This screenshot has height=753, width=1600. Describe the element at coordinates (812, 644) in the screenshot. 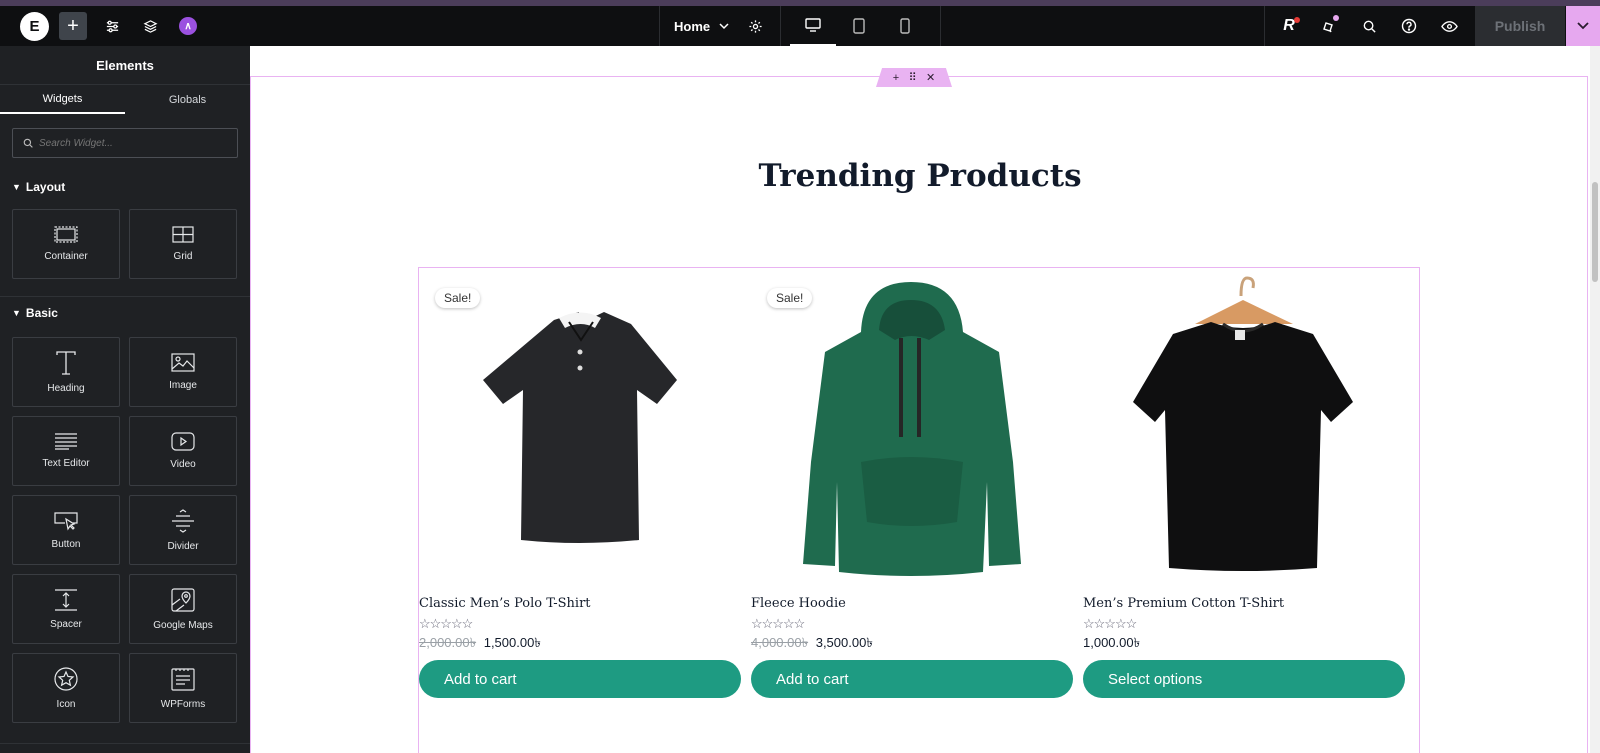

I see `product-price: 4,000.00৳ 3,500.00৳` at that location.